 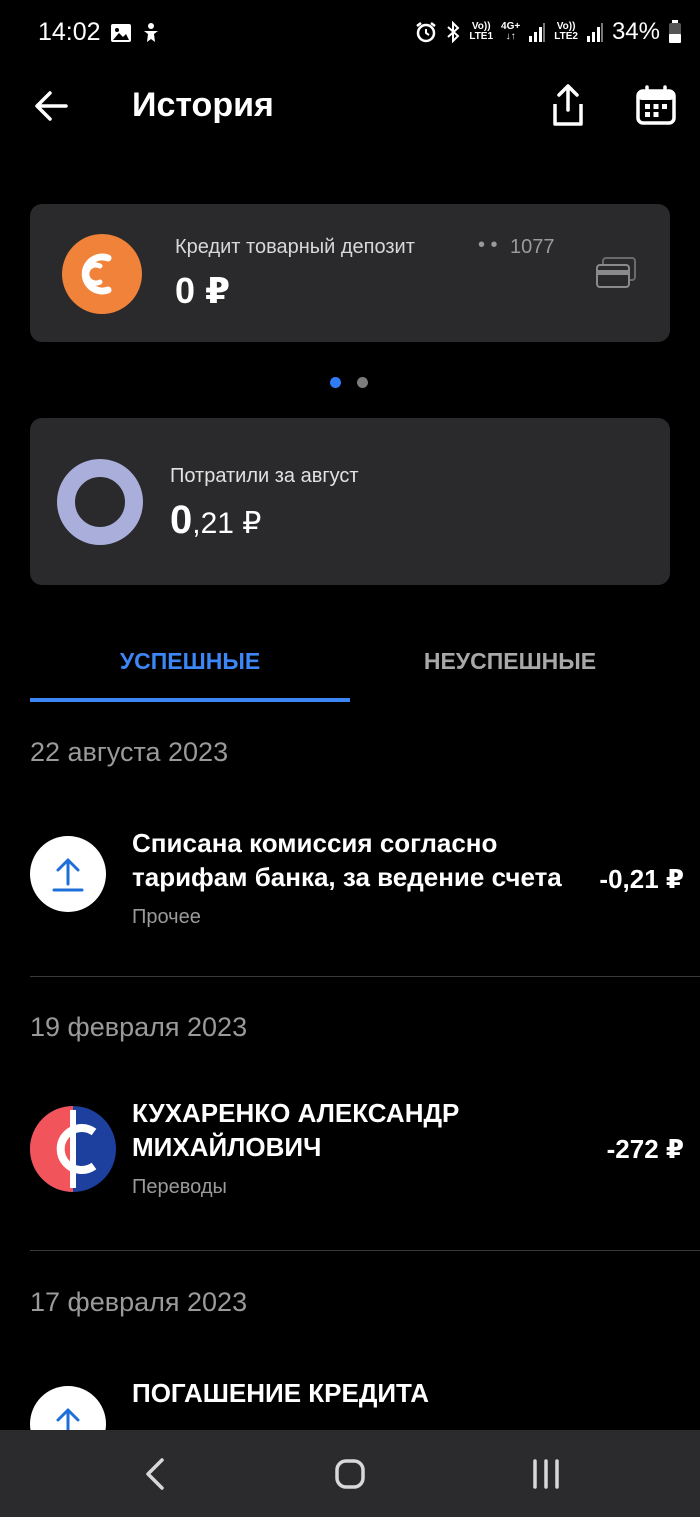 I want to click on transaction-title: КУХАРЕНКО АЛЕКСАНДР МИХАЙЛОВИЧ, so click(x=296, y=1130).